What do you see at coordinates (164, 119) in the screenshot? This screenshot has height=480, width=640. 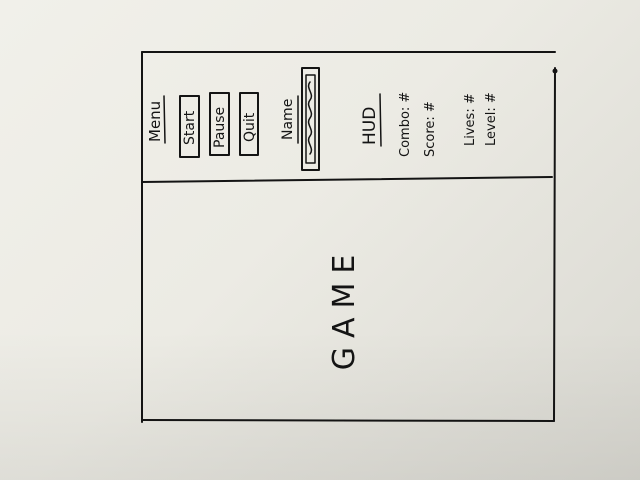 I see `menu-title-underline` at bounding box center [164, 119].